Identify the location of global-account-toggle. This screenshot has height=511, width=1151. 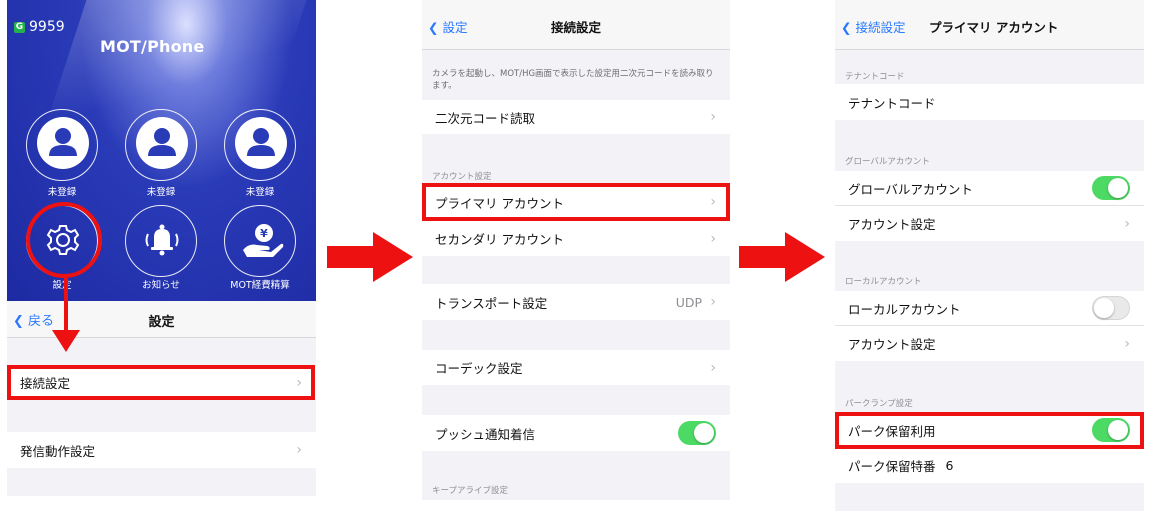
(1111, 188).